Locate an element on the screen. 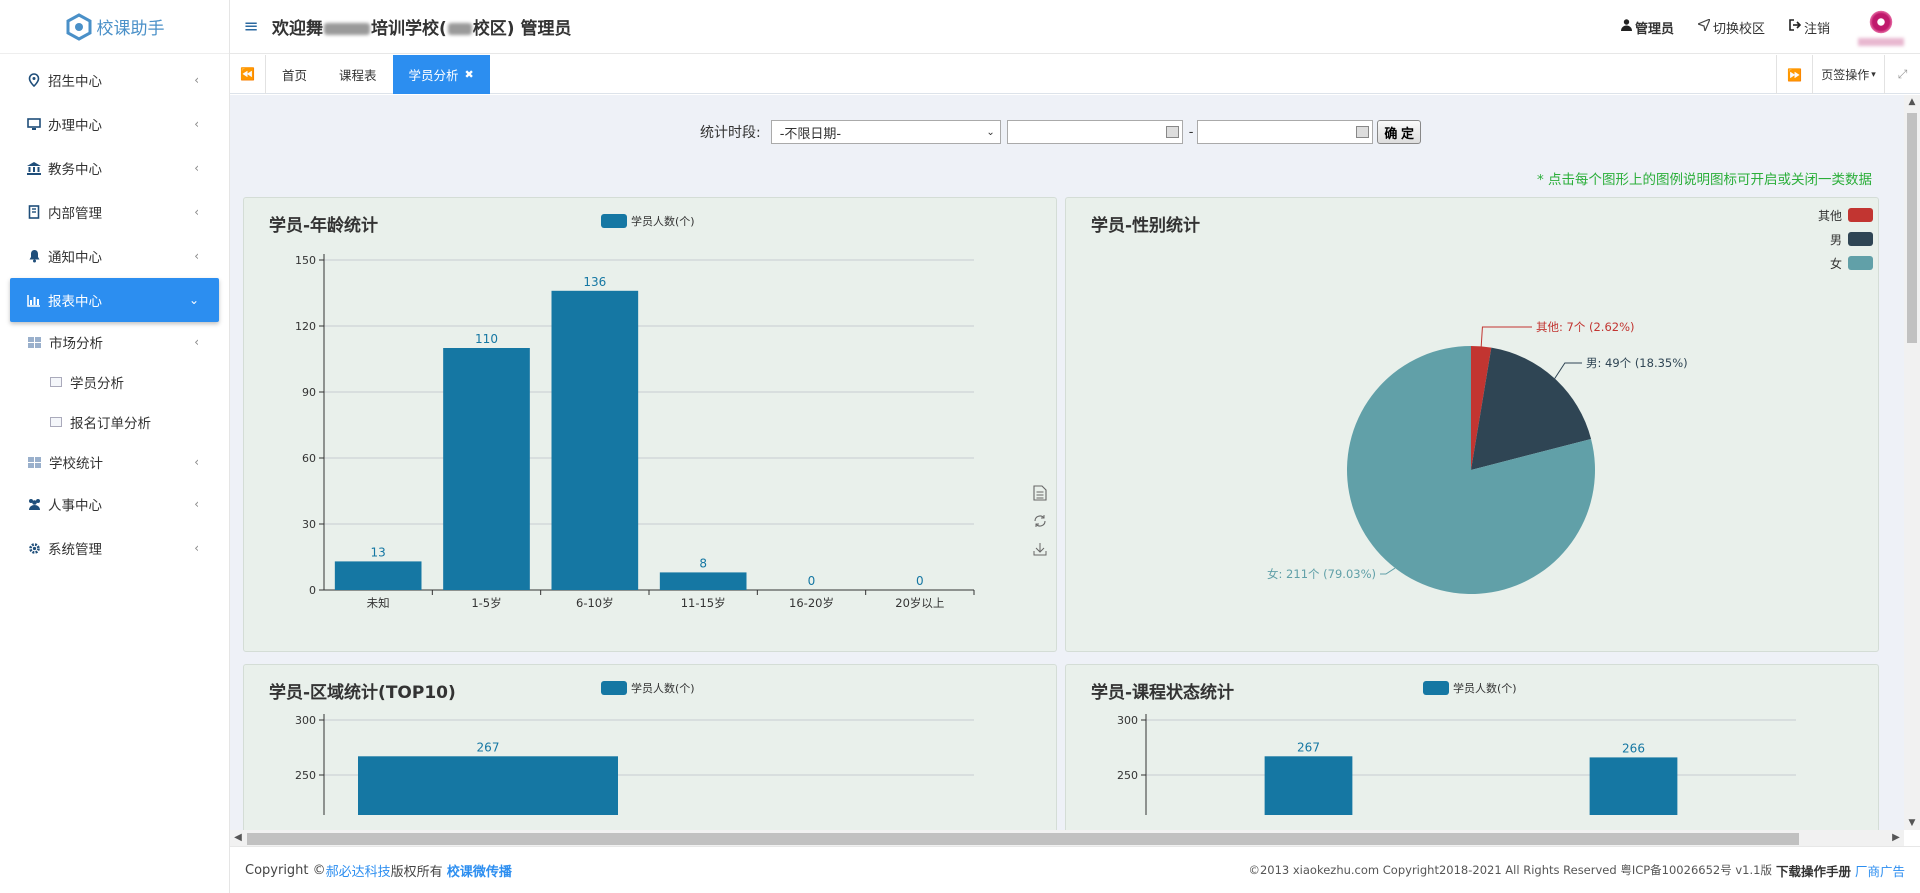  tab-schedule: 课程表 is located at coordinates (358, 74).